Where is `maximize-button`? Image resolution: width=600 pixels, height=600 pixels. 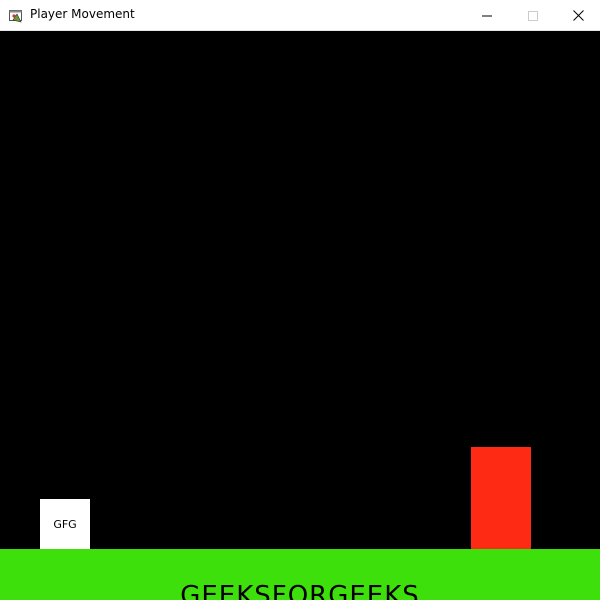
maximize-button is located at coordinates (533, 15).